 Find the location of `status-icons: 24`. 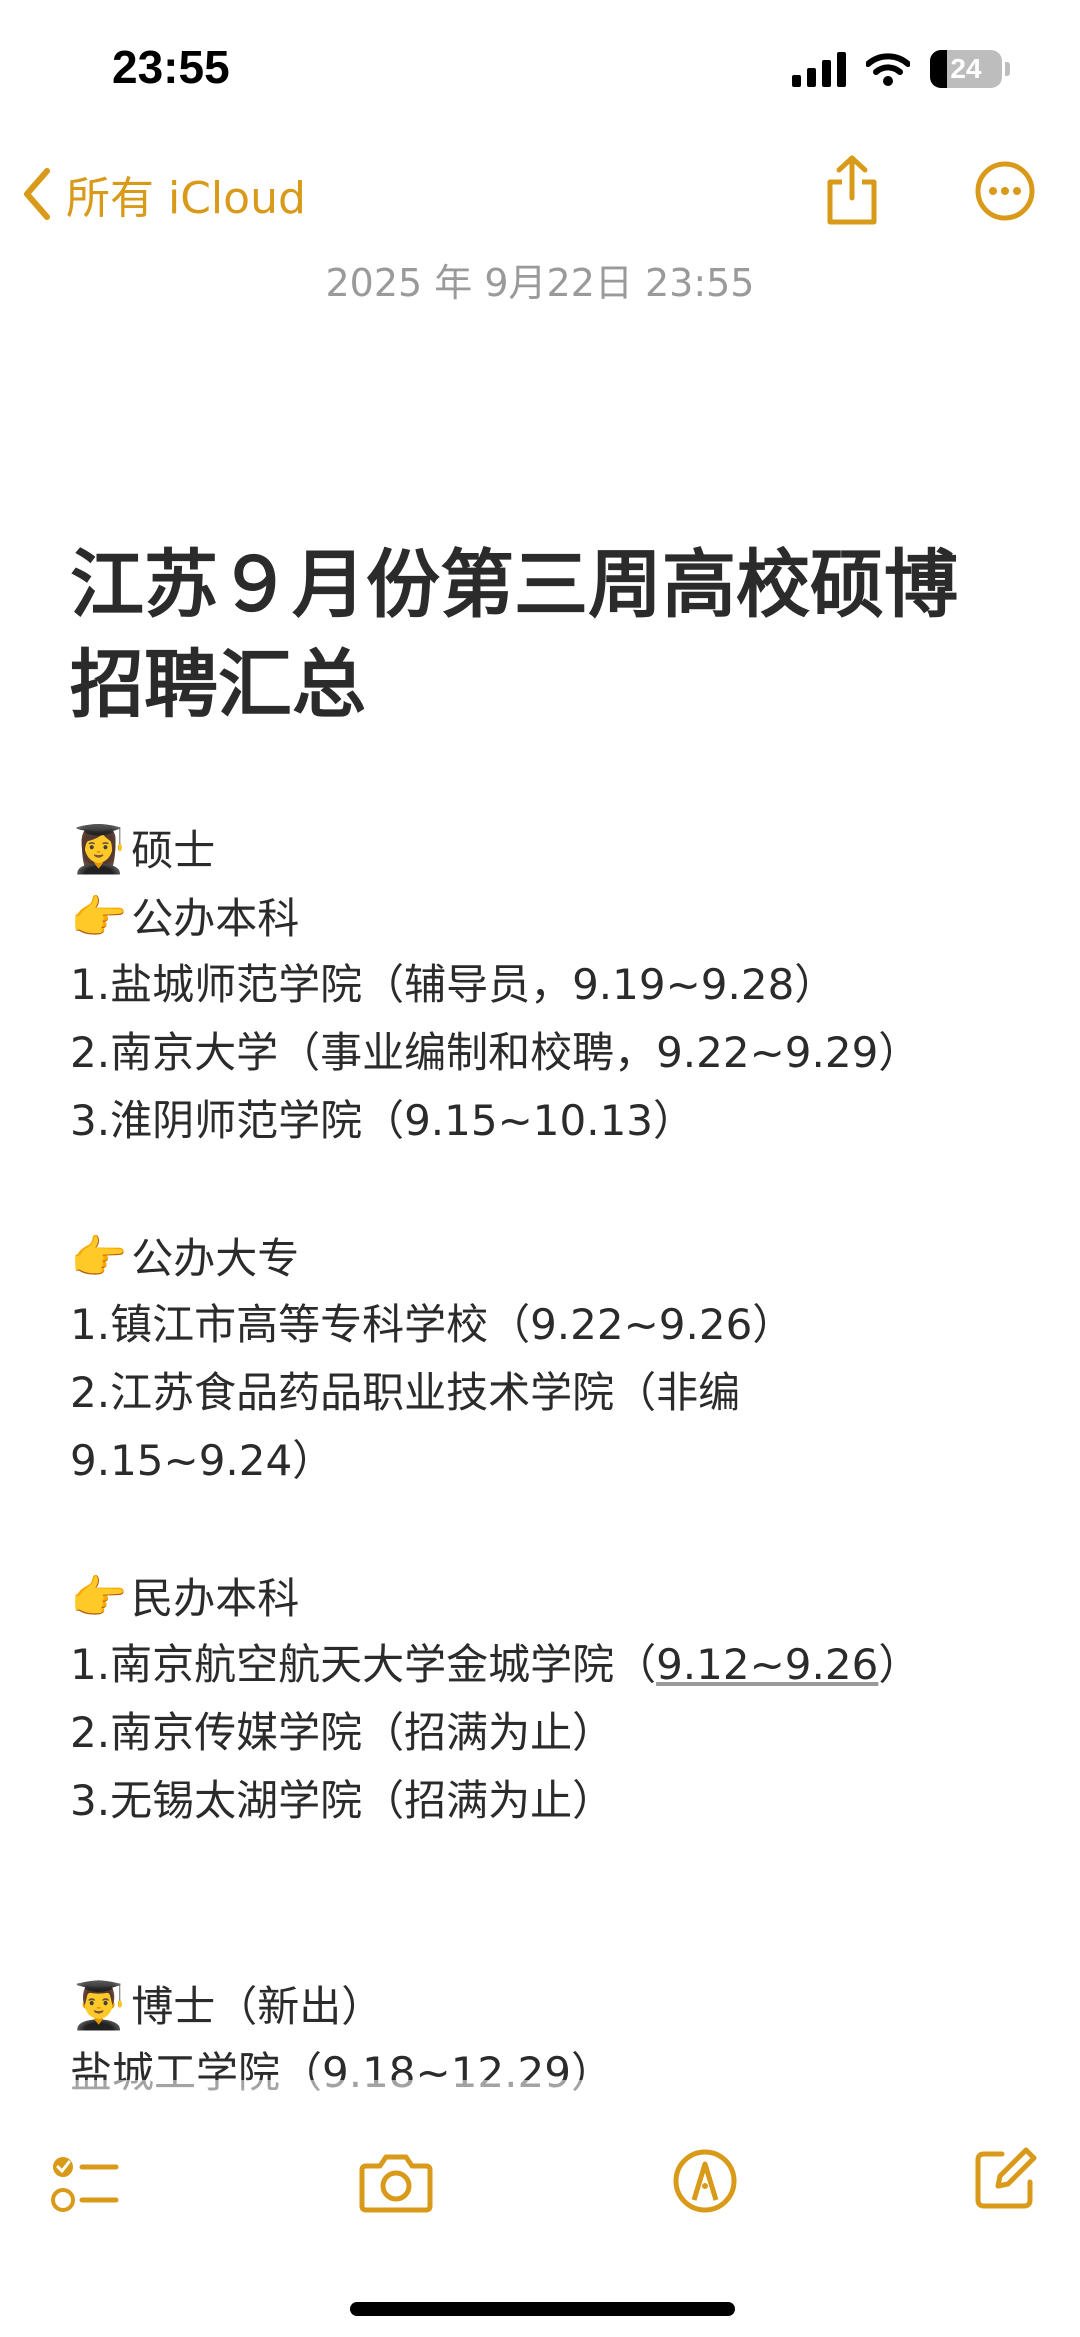

status-icons: 24 is located at coordinates (901, 69).